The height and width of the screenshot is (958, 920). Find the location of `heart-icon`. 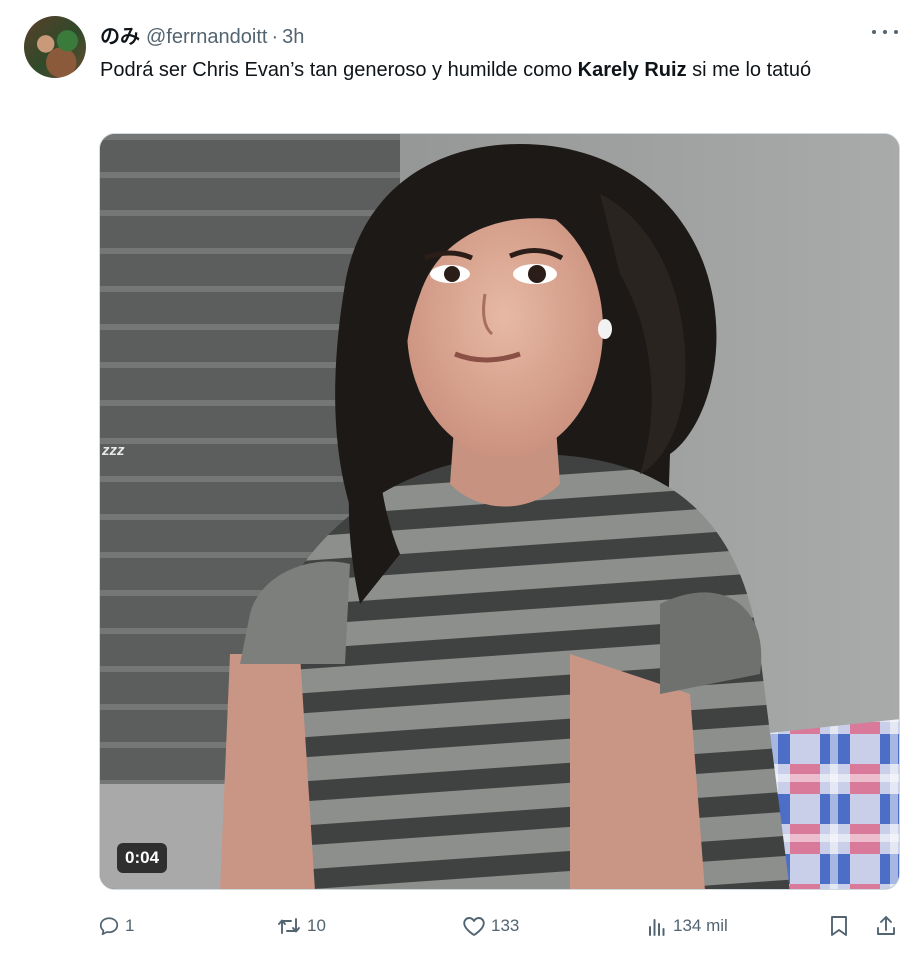

heart-icon is located at coordinates (474, 926).